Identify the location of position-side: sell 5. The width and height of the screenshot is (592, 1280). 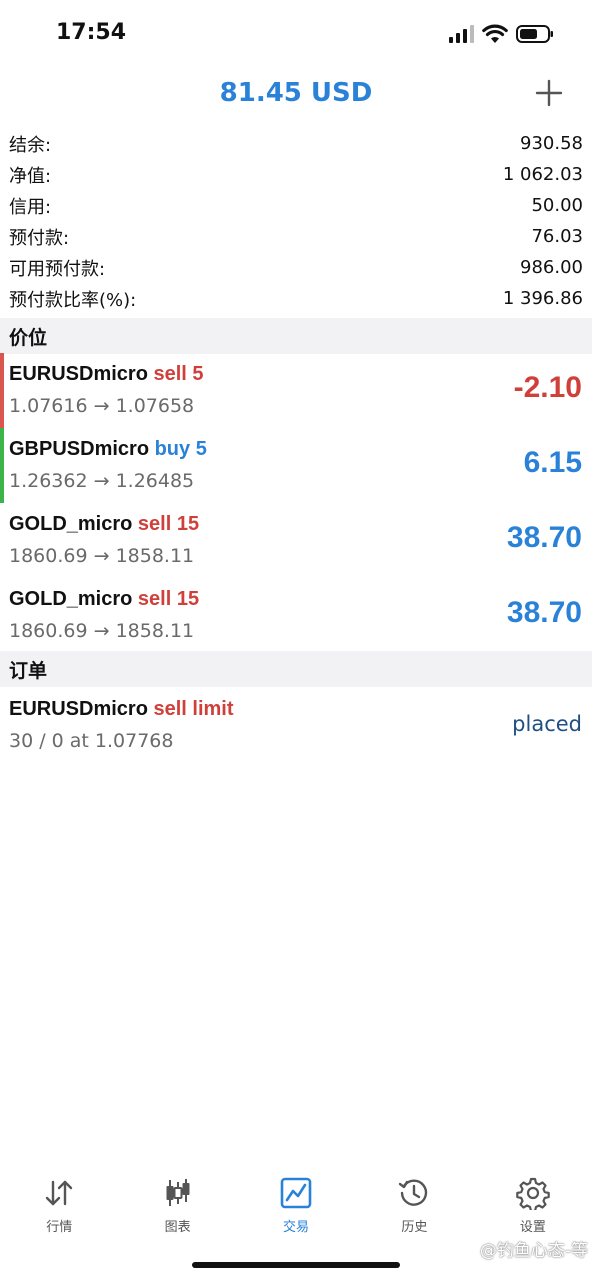
(178, 374).